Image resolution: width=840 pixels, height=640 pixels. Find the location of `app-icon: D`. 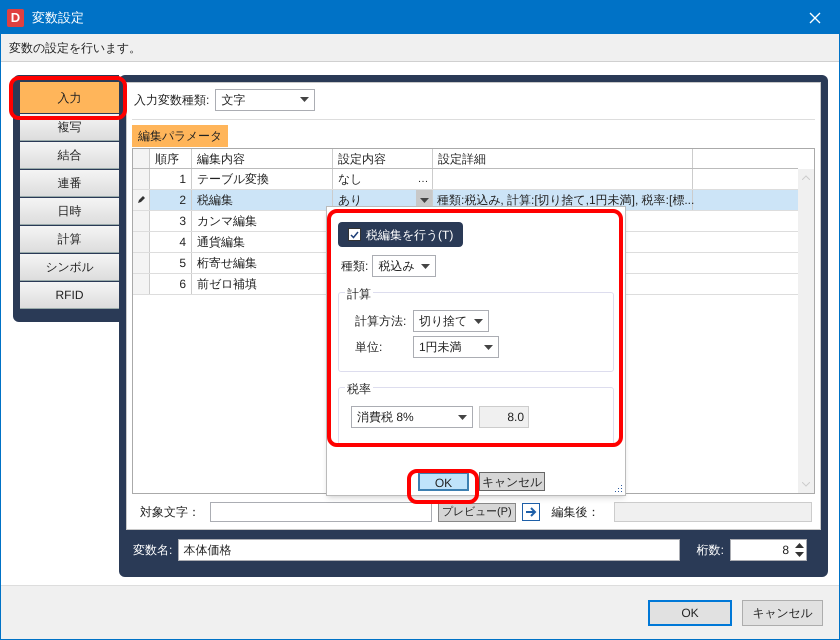

app-icon: D is located at coordinates (15, 17).